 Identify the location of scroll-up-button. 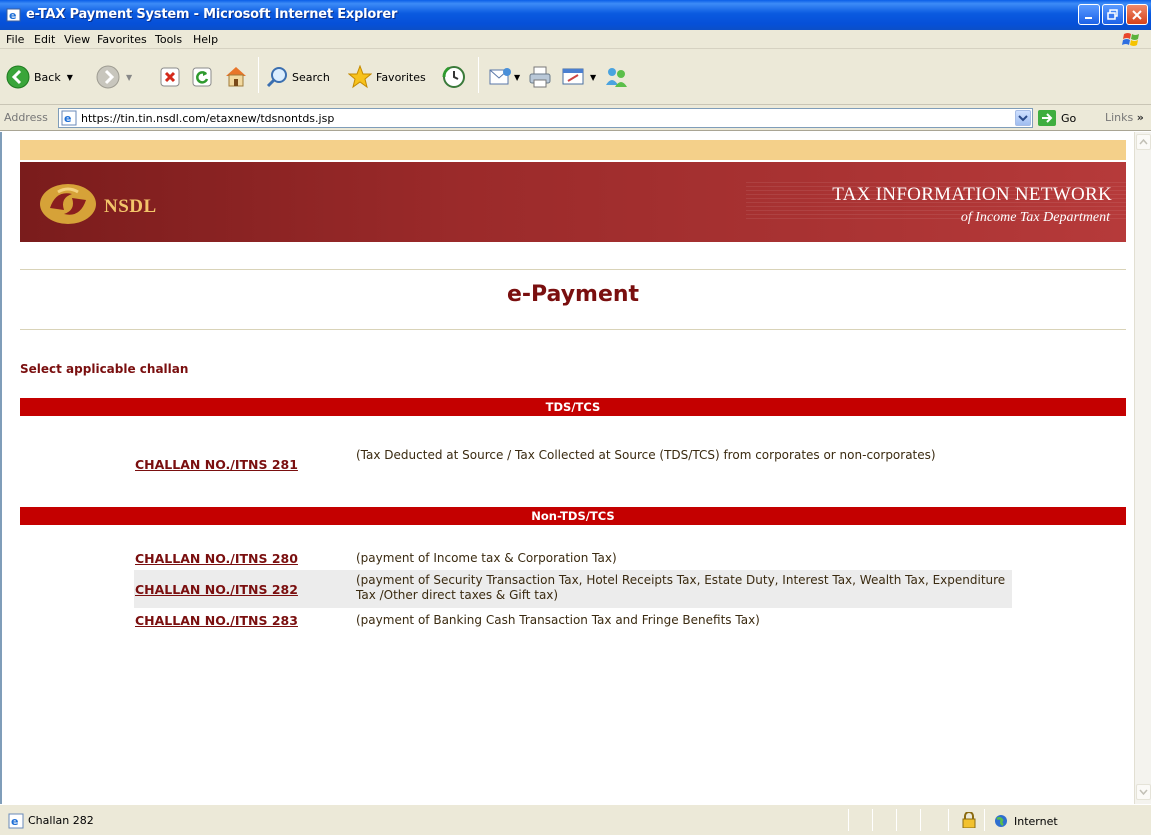
(1143, 142).